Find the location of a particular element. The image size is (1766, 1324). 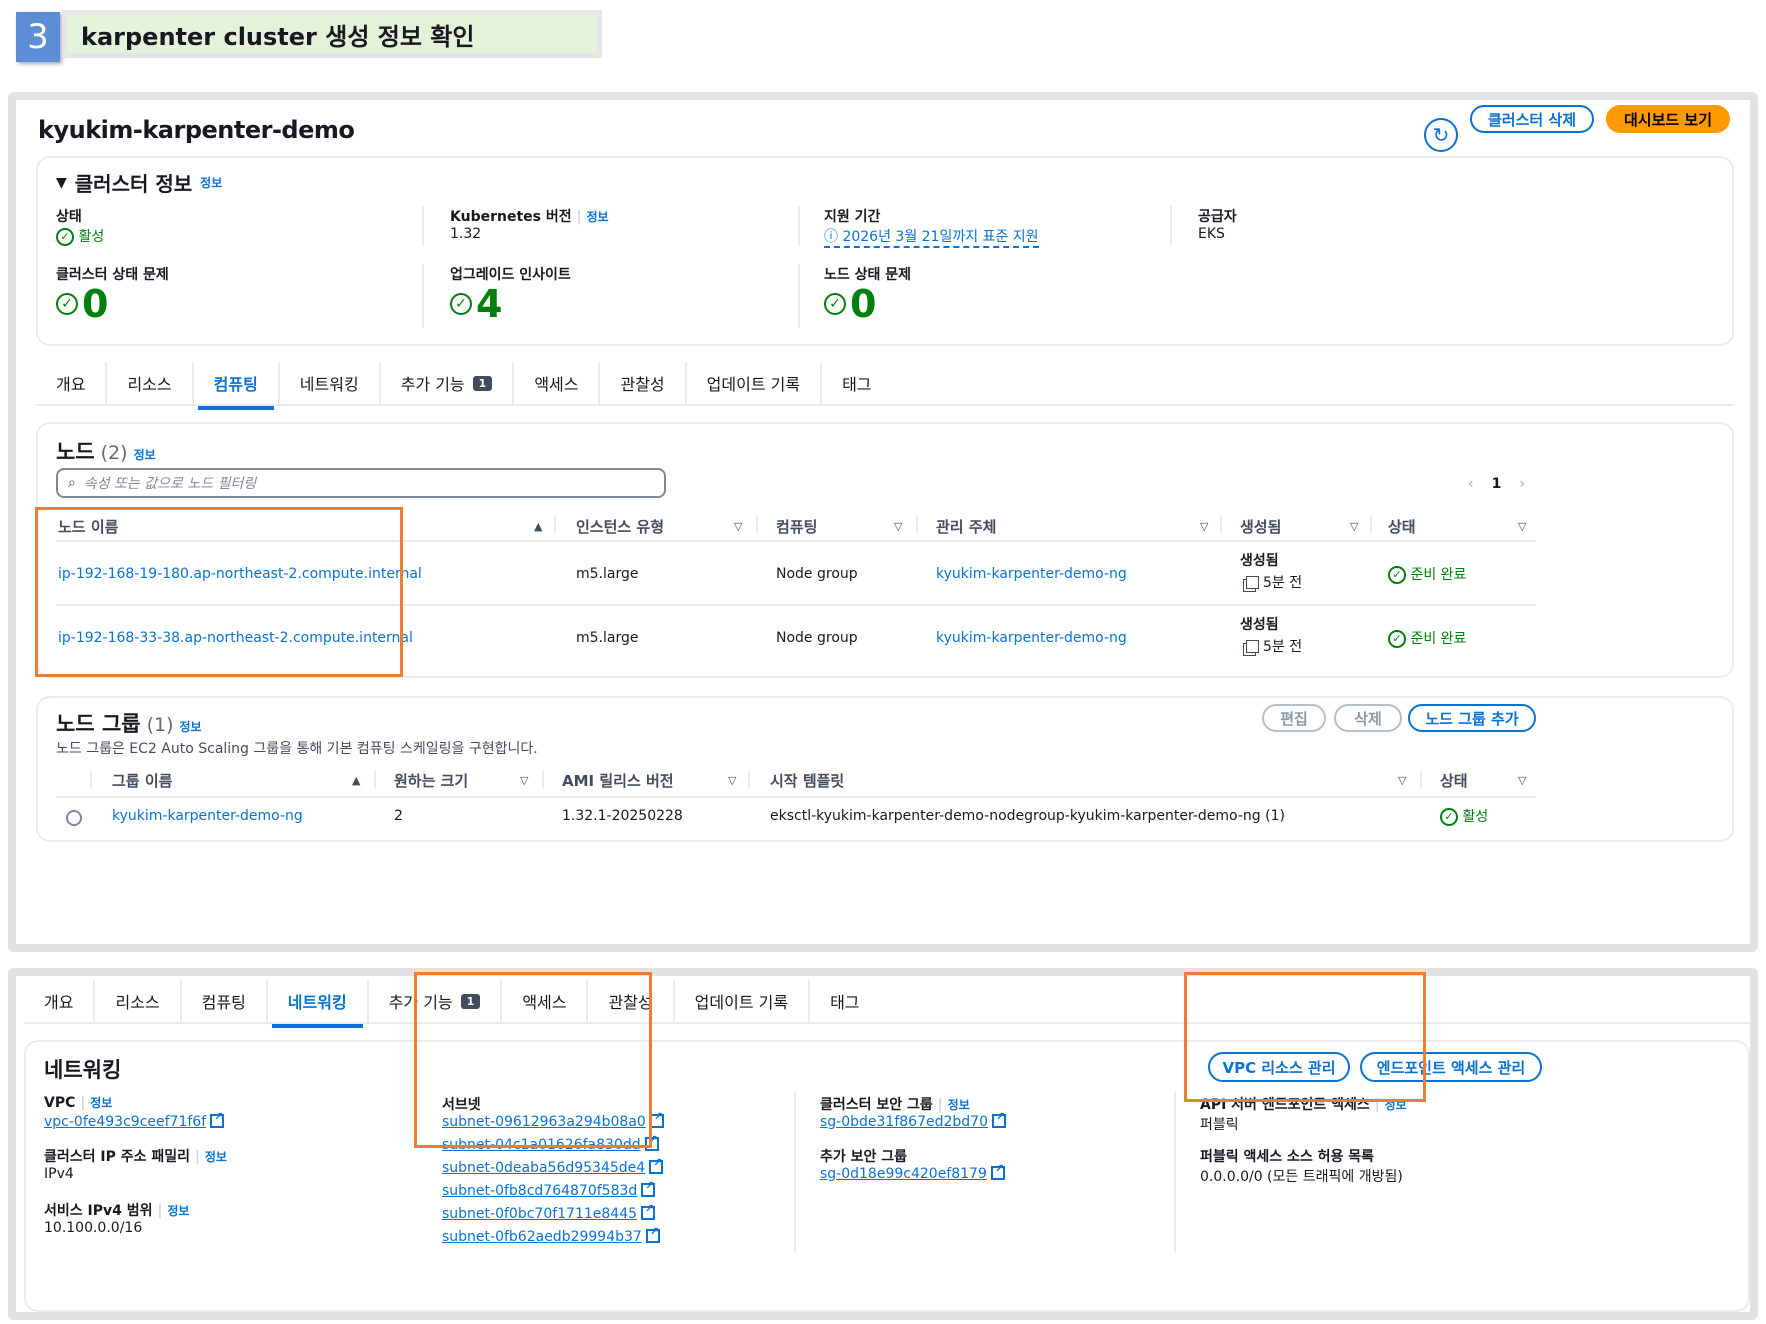

vpc-link: vpc-0fe493c9ceef71f6f is located at coordinates (134, 1120).